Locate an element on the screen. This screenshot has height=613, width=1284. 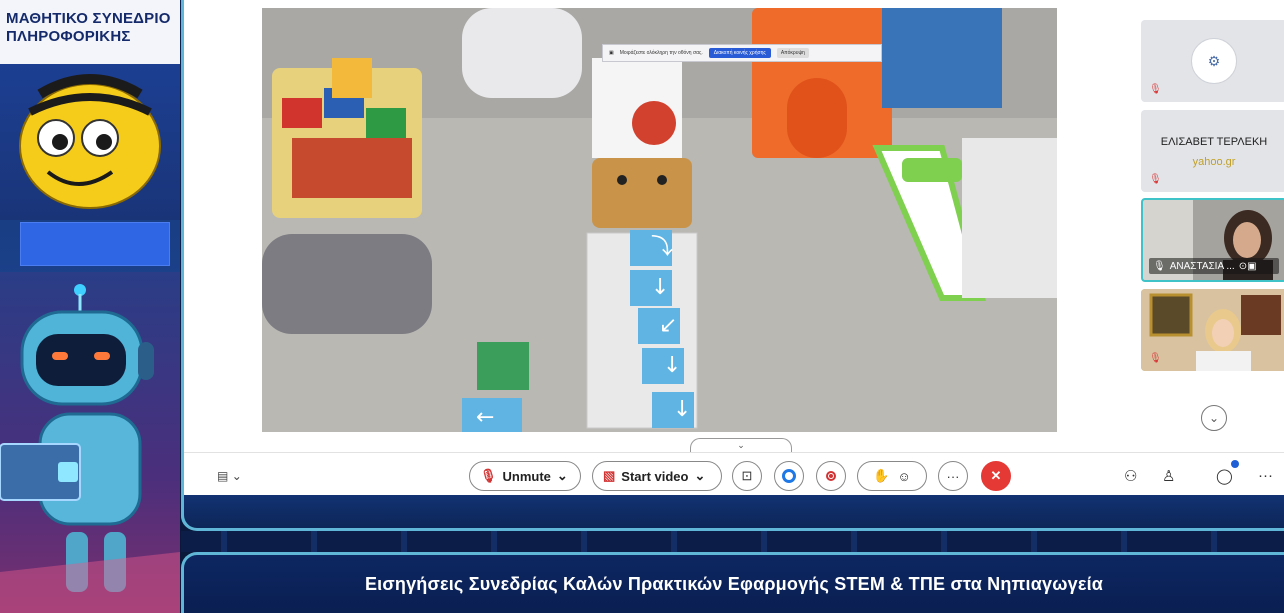
raise-hand-icon: ✋ is located at coordinates (881, 476).